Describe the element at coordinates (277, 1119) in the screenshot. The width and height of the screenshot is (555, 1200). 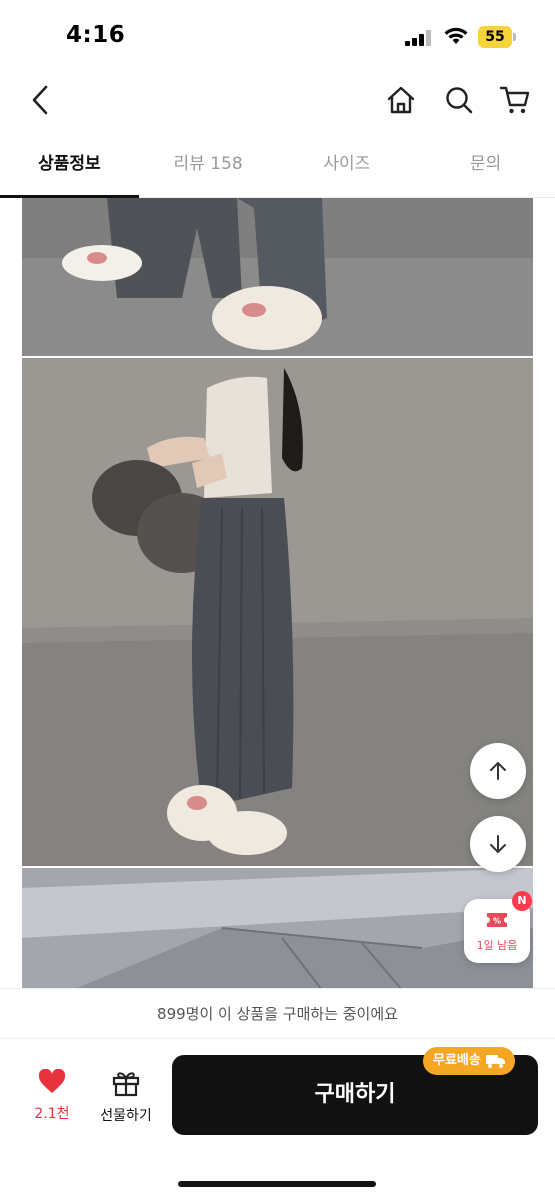
I see `bottom-action-bar: 2.1천 선물하기 구매하기 무료배송` at that location.